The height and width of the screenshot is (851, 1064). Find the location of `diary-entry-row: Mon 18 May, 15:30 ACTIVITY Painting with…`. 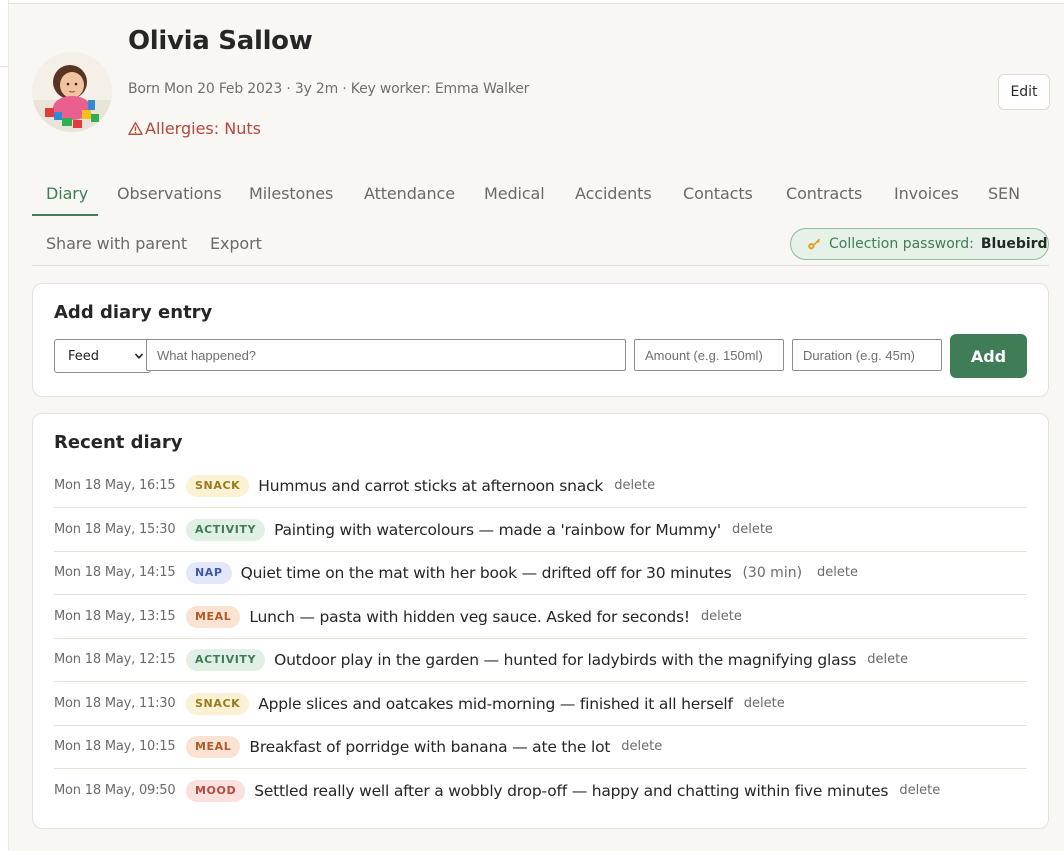

diary-entry-row: Mon 18 May, 15:30 ACTIVITY Painting with… is located at coordinates (540, 530).